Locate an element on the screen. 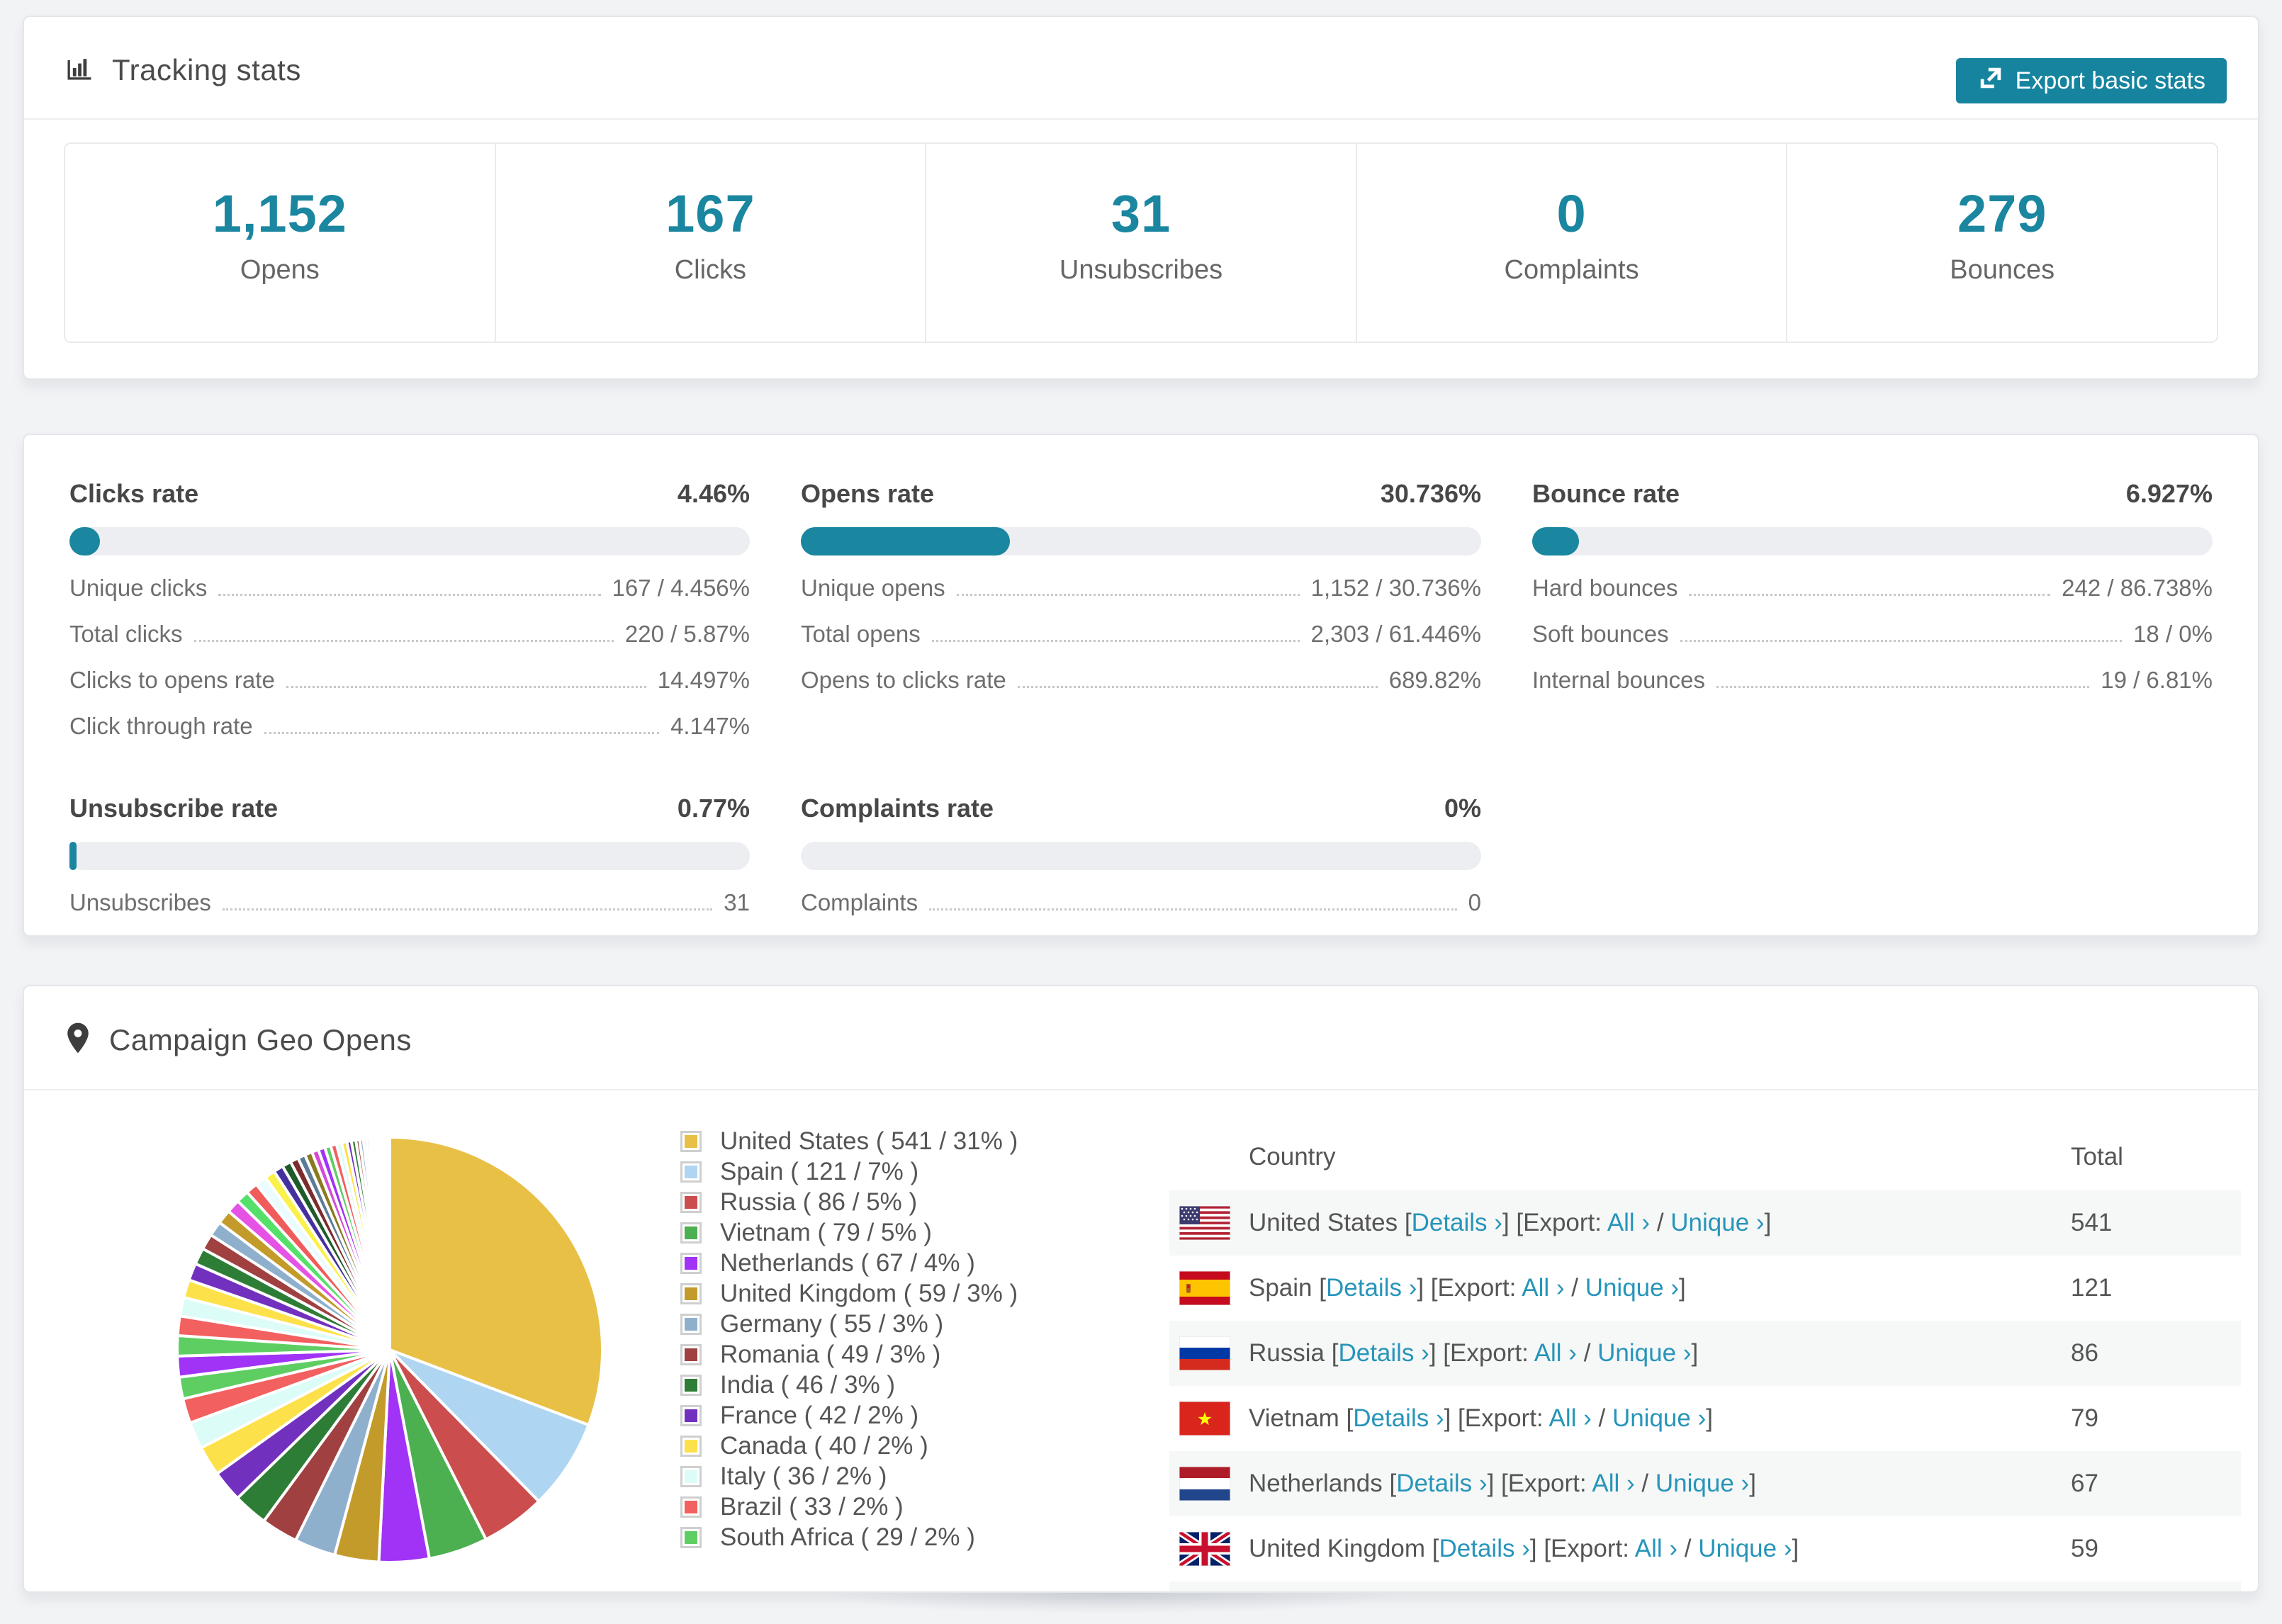 This screenshot has height=1624, width=2282. export-basic-stats-button: Export basic stats is located at coordinates (2091, 81).